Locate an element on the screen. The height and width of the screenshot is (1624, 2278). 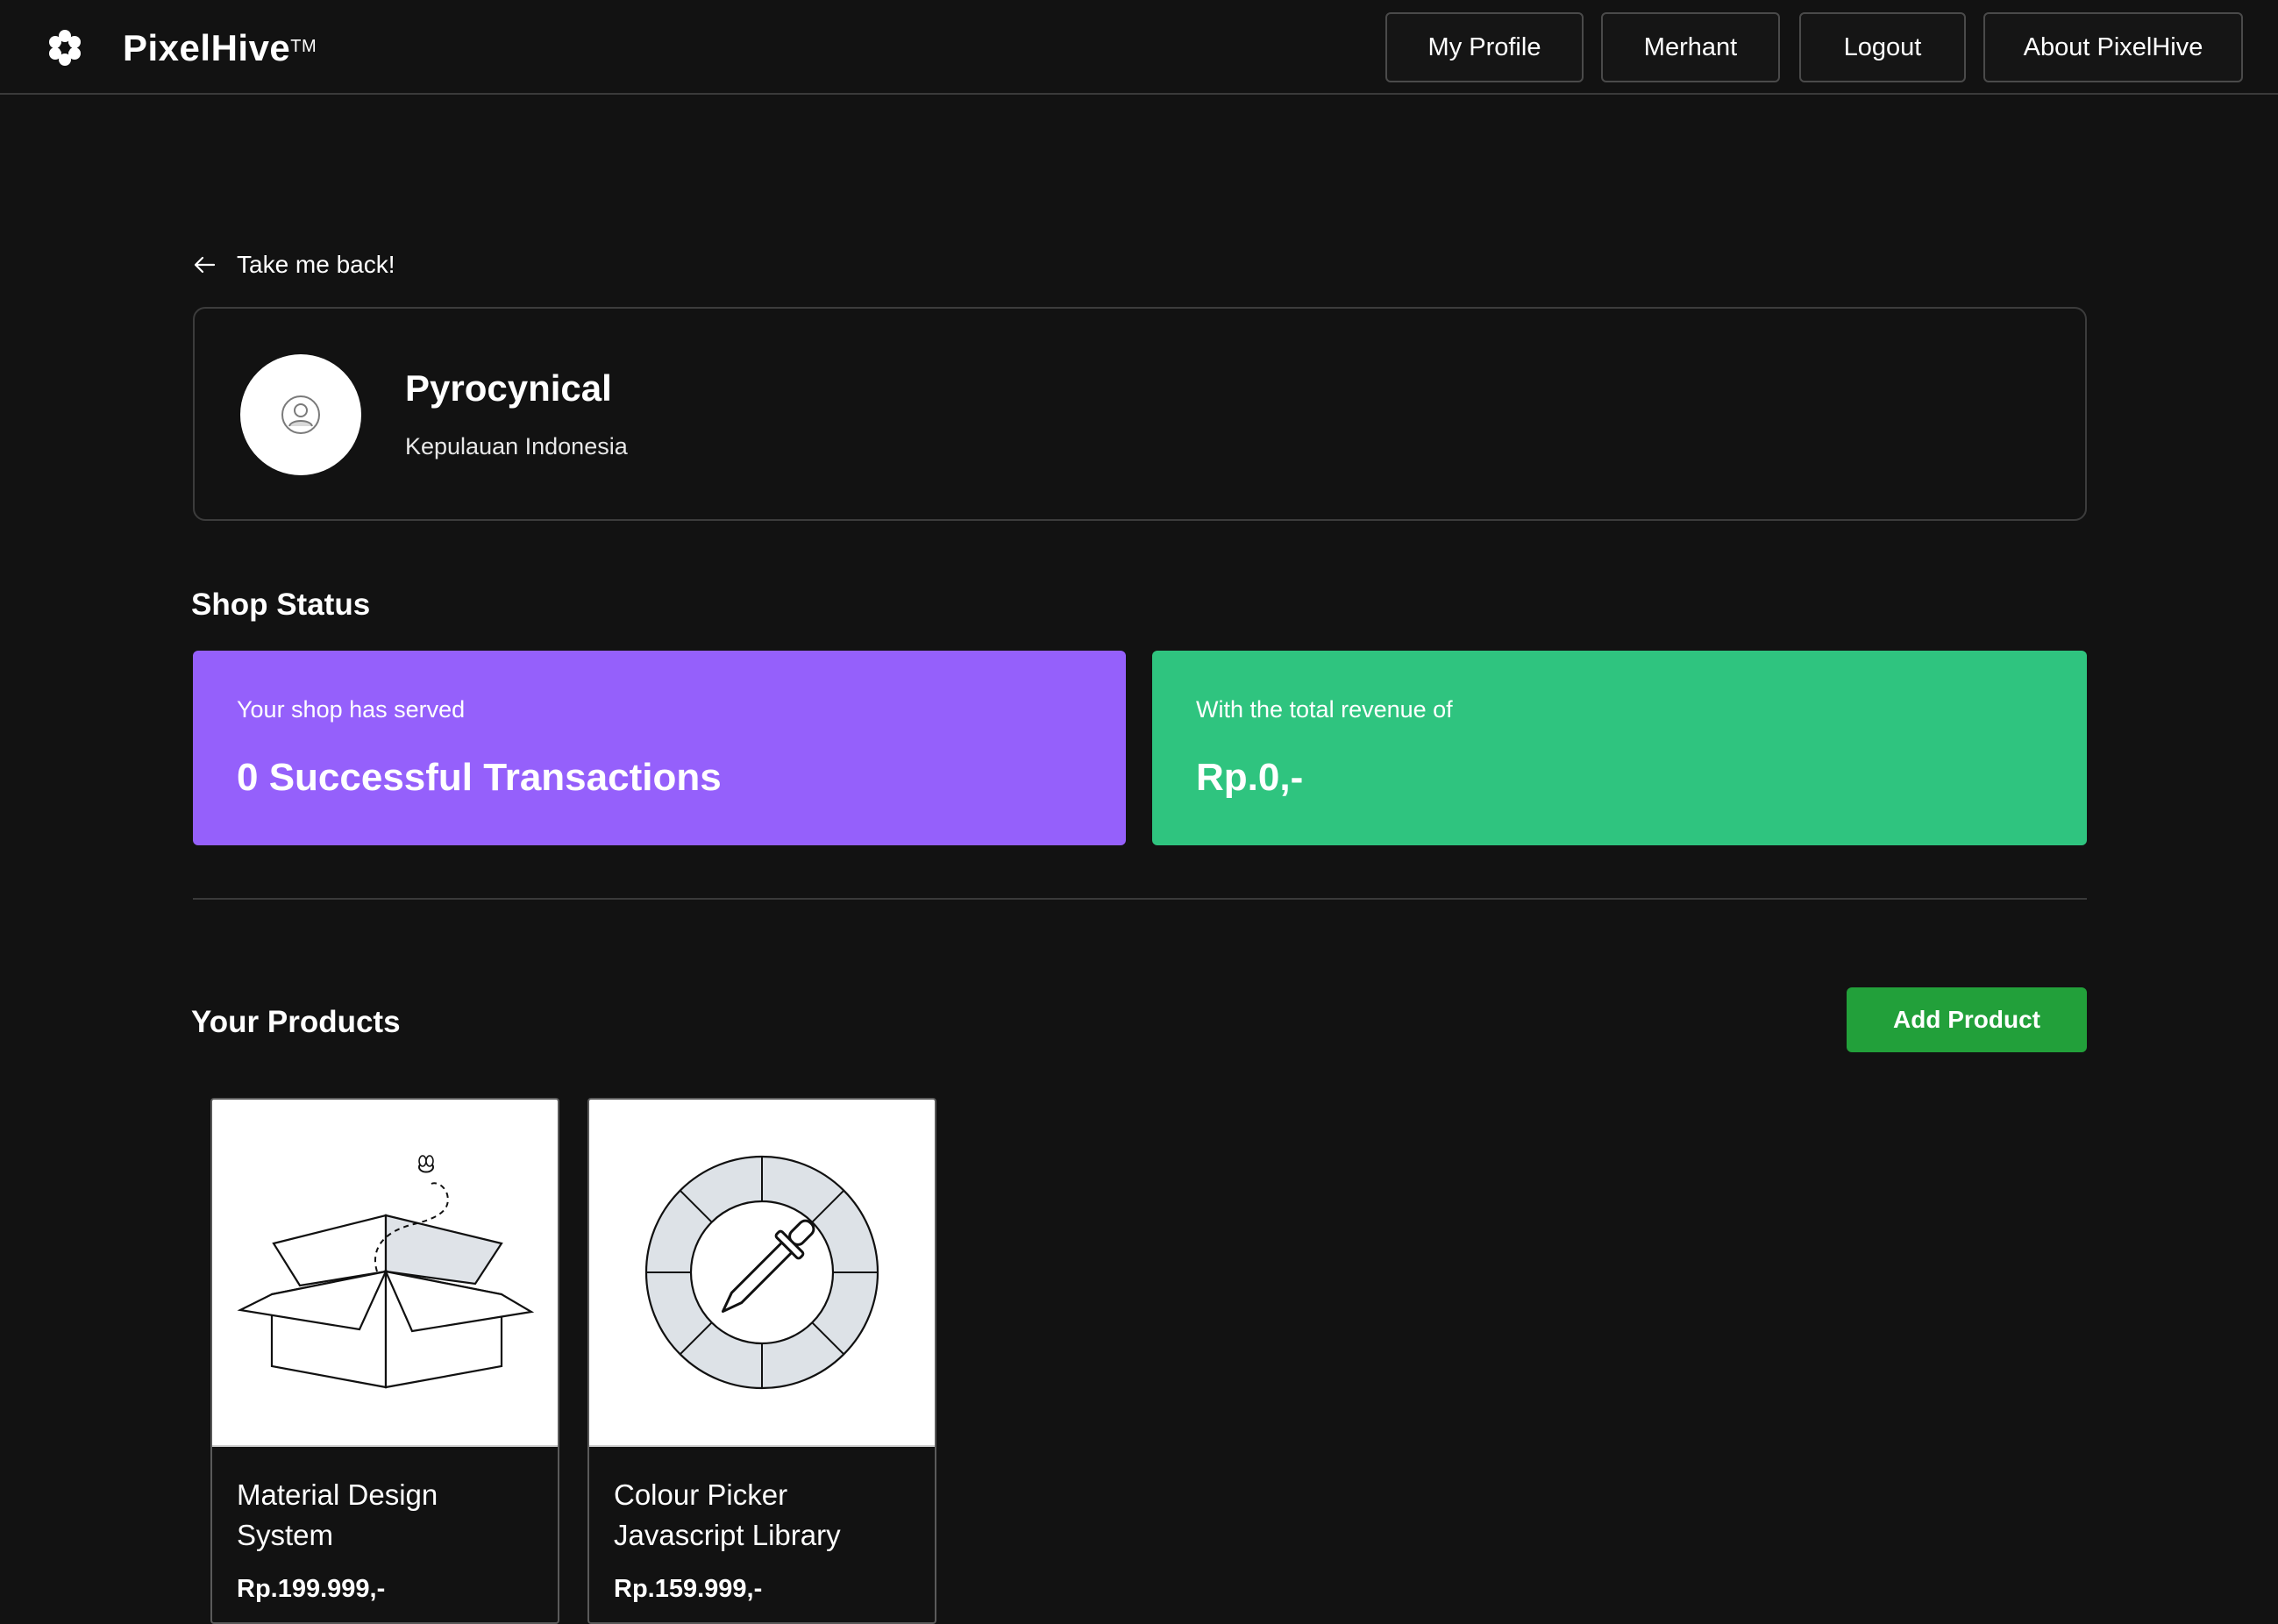
arrow-left-icon is located at coordinates (205, 265).